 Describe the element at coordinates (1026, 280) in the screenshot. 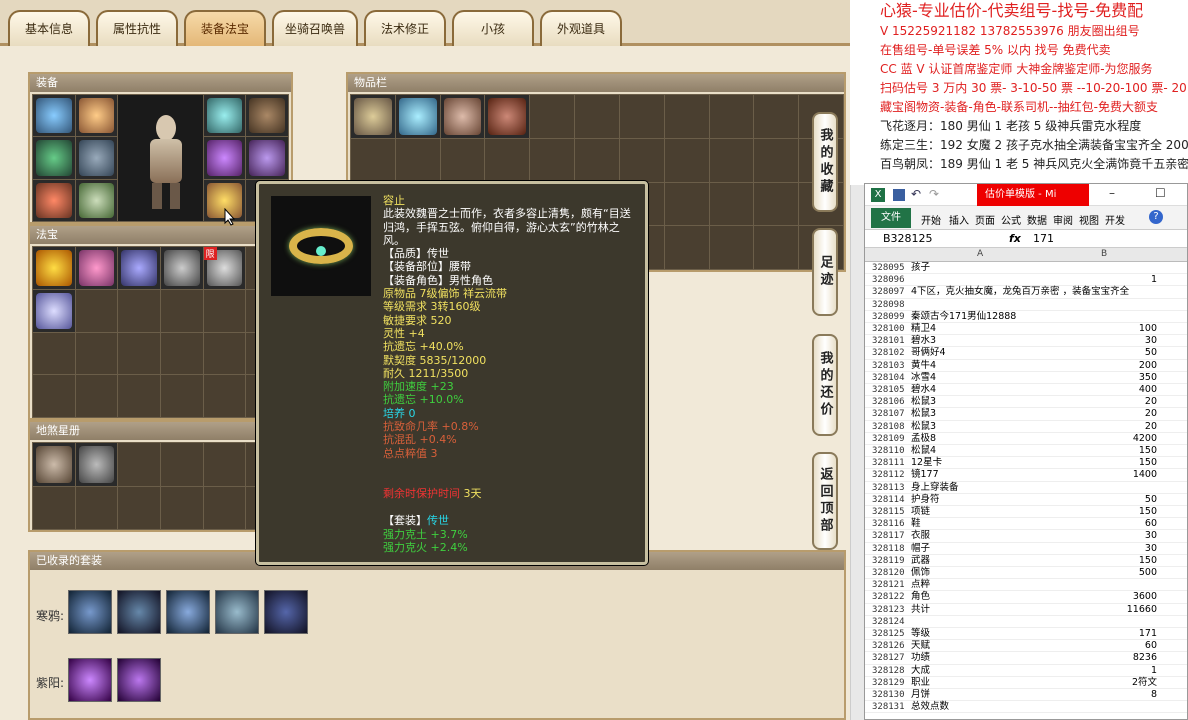

I see `sheet-row: 328096 1` at that location.